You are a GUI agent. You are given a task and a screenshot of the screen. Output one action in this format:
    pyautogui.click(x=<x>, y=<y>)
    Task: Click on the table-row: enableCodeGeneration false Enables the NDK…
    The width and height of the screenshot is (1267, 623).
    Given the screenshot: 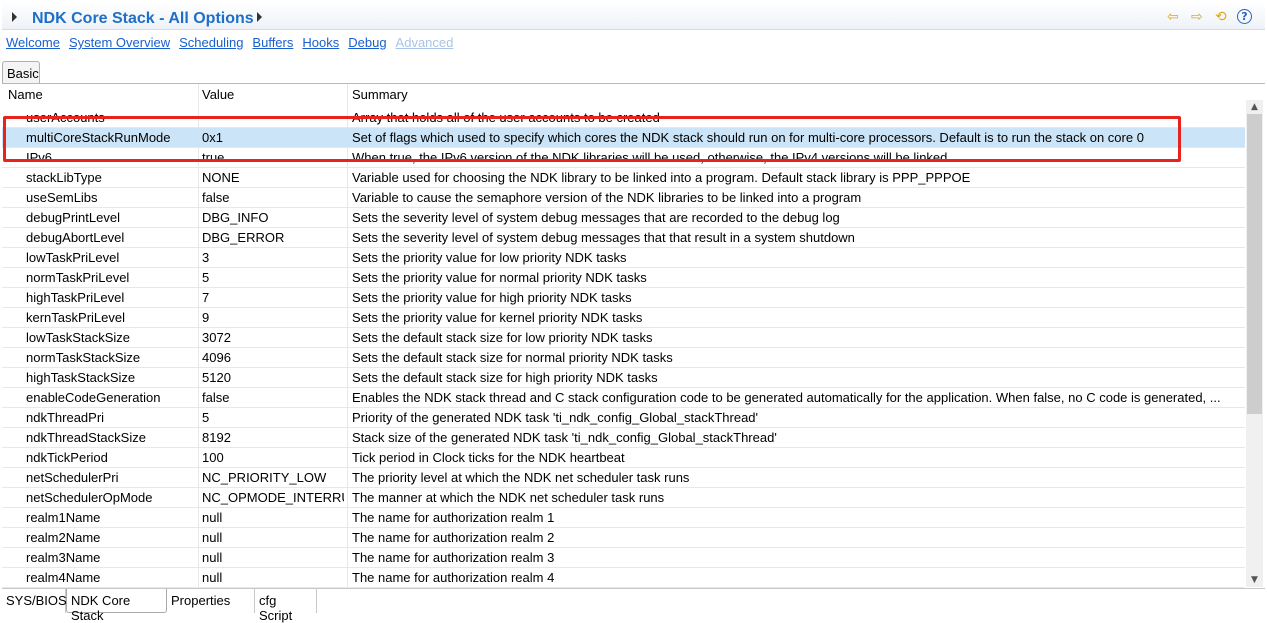 What is the action you would take?
    pyautogui.click(x=623, y=398)
    